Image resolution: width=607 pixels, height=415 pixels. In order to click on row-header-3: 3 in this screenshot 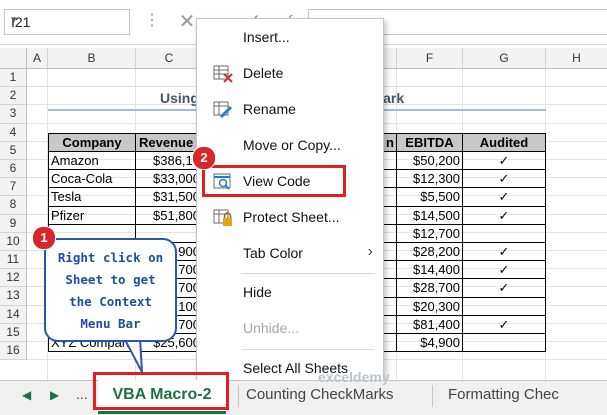, I will do `click(13, 114)`.